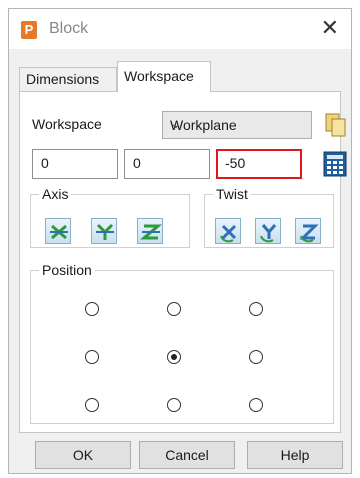 This screenshot has width=360, height=478. I want to click on axis-z-button, so click(150, 231).